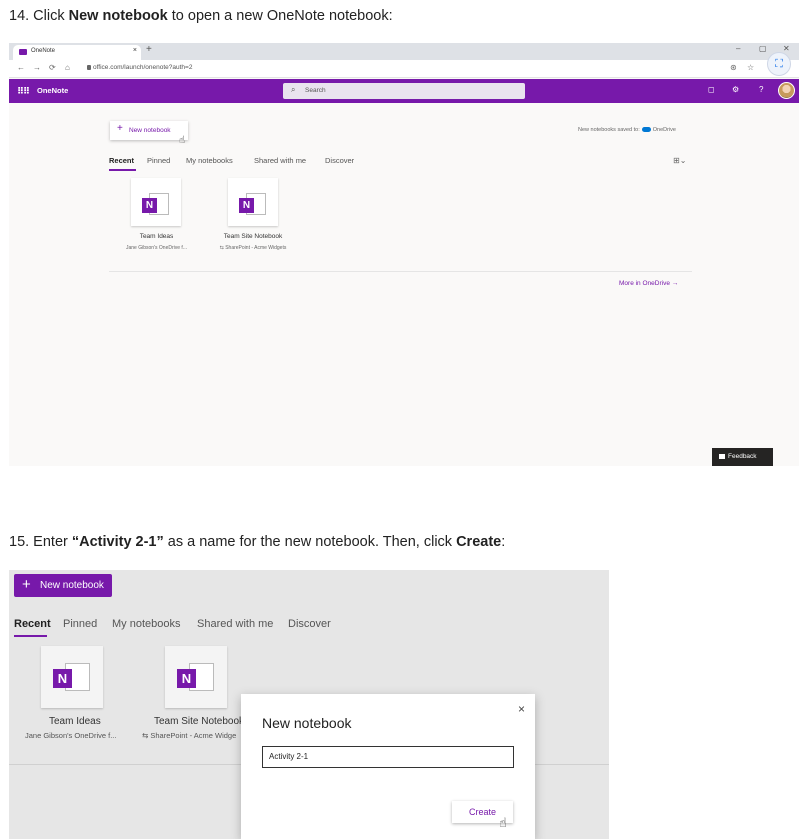 The width and height of the screenshot is (802, 839). What do you see at coordinates (117, 542) in the screenshot?
I see `step-15-bold: “Activity 2-1”` at bounding box center [117, 542].